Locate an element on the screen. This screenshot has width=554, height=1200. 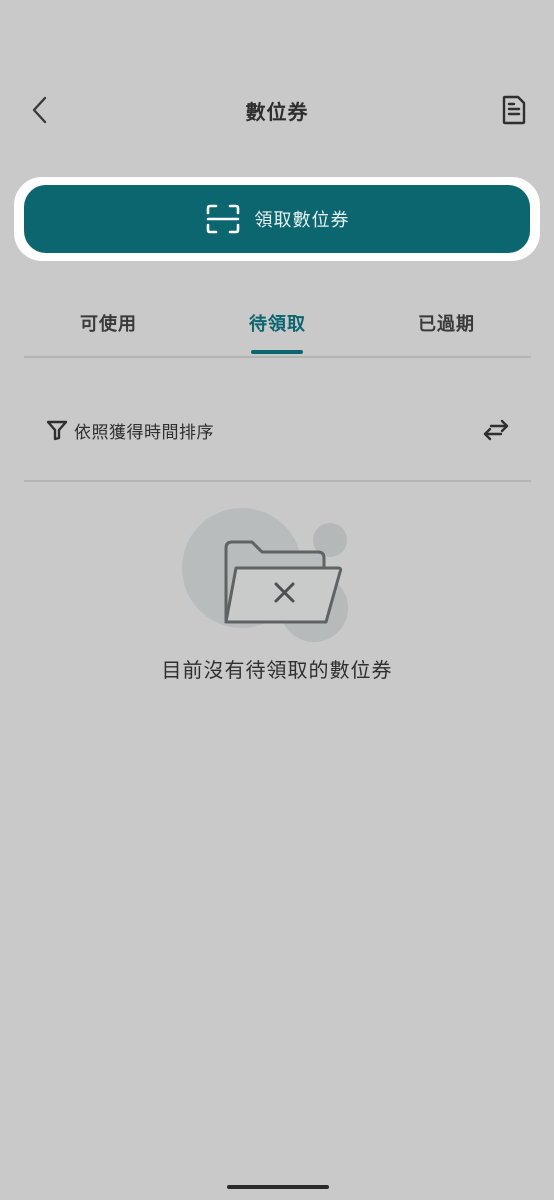
tab-pending: 待領取 is located at coordinates (277, 323).